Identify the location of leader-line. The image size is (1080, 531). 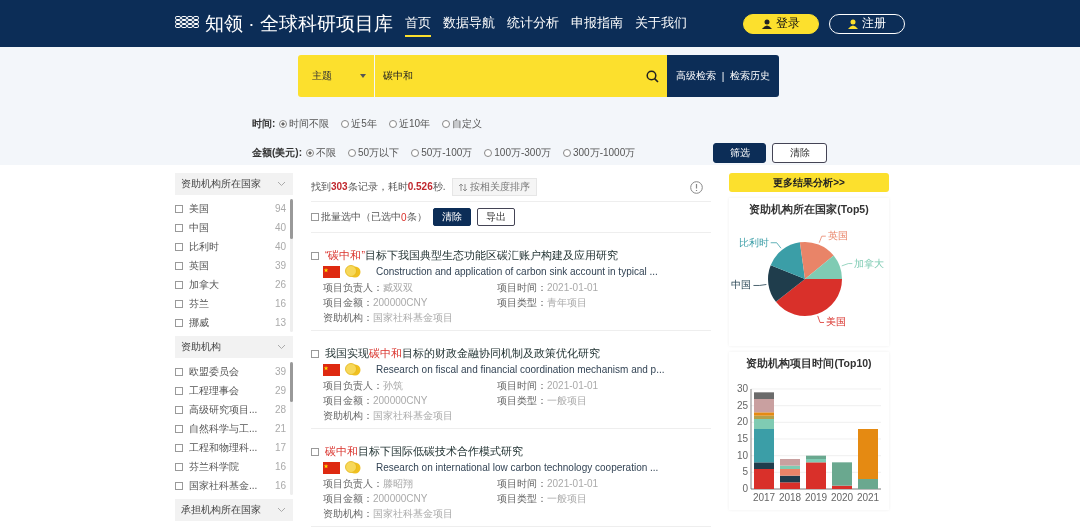
(821, 319).